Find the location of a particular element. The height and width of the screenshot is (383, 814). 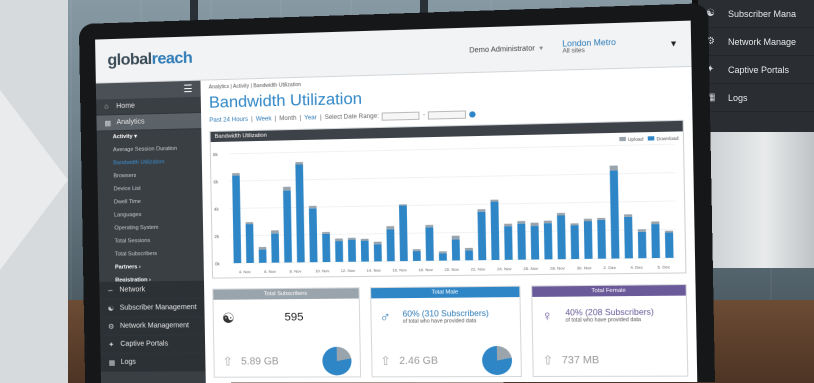

sidebar-item-network-management: ⚙ Network Management is located at coordinates (152, 326).